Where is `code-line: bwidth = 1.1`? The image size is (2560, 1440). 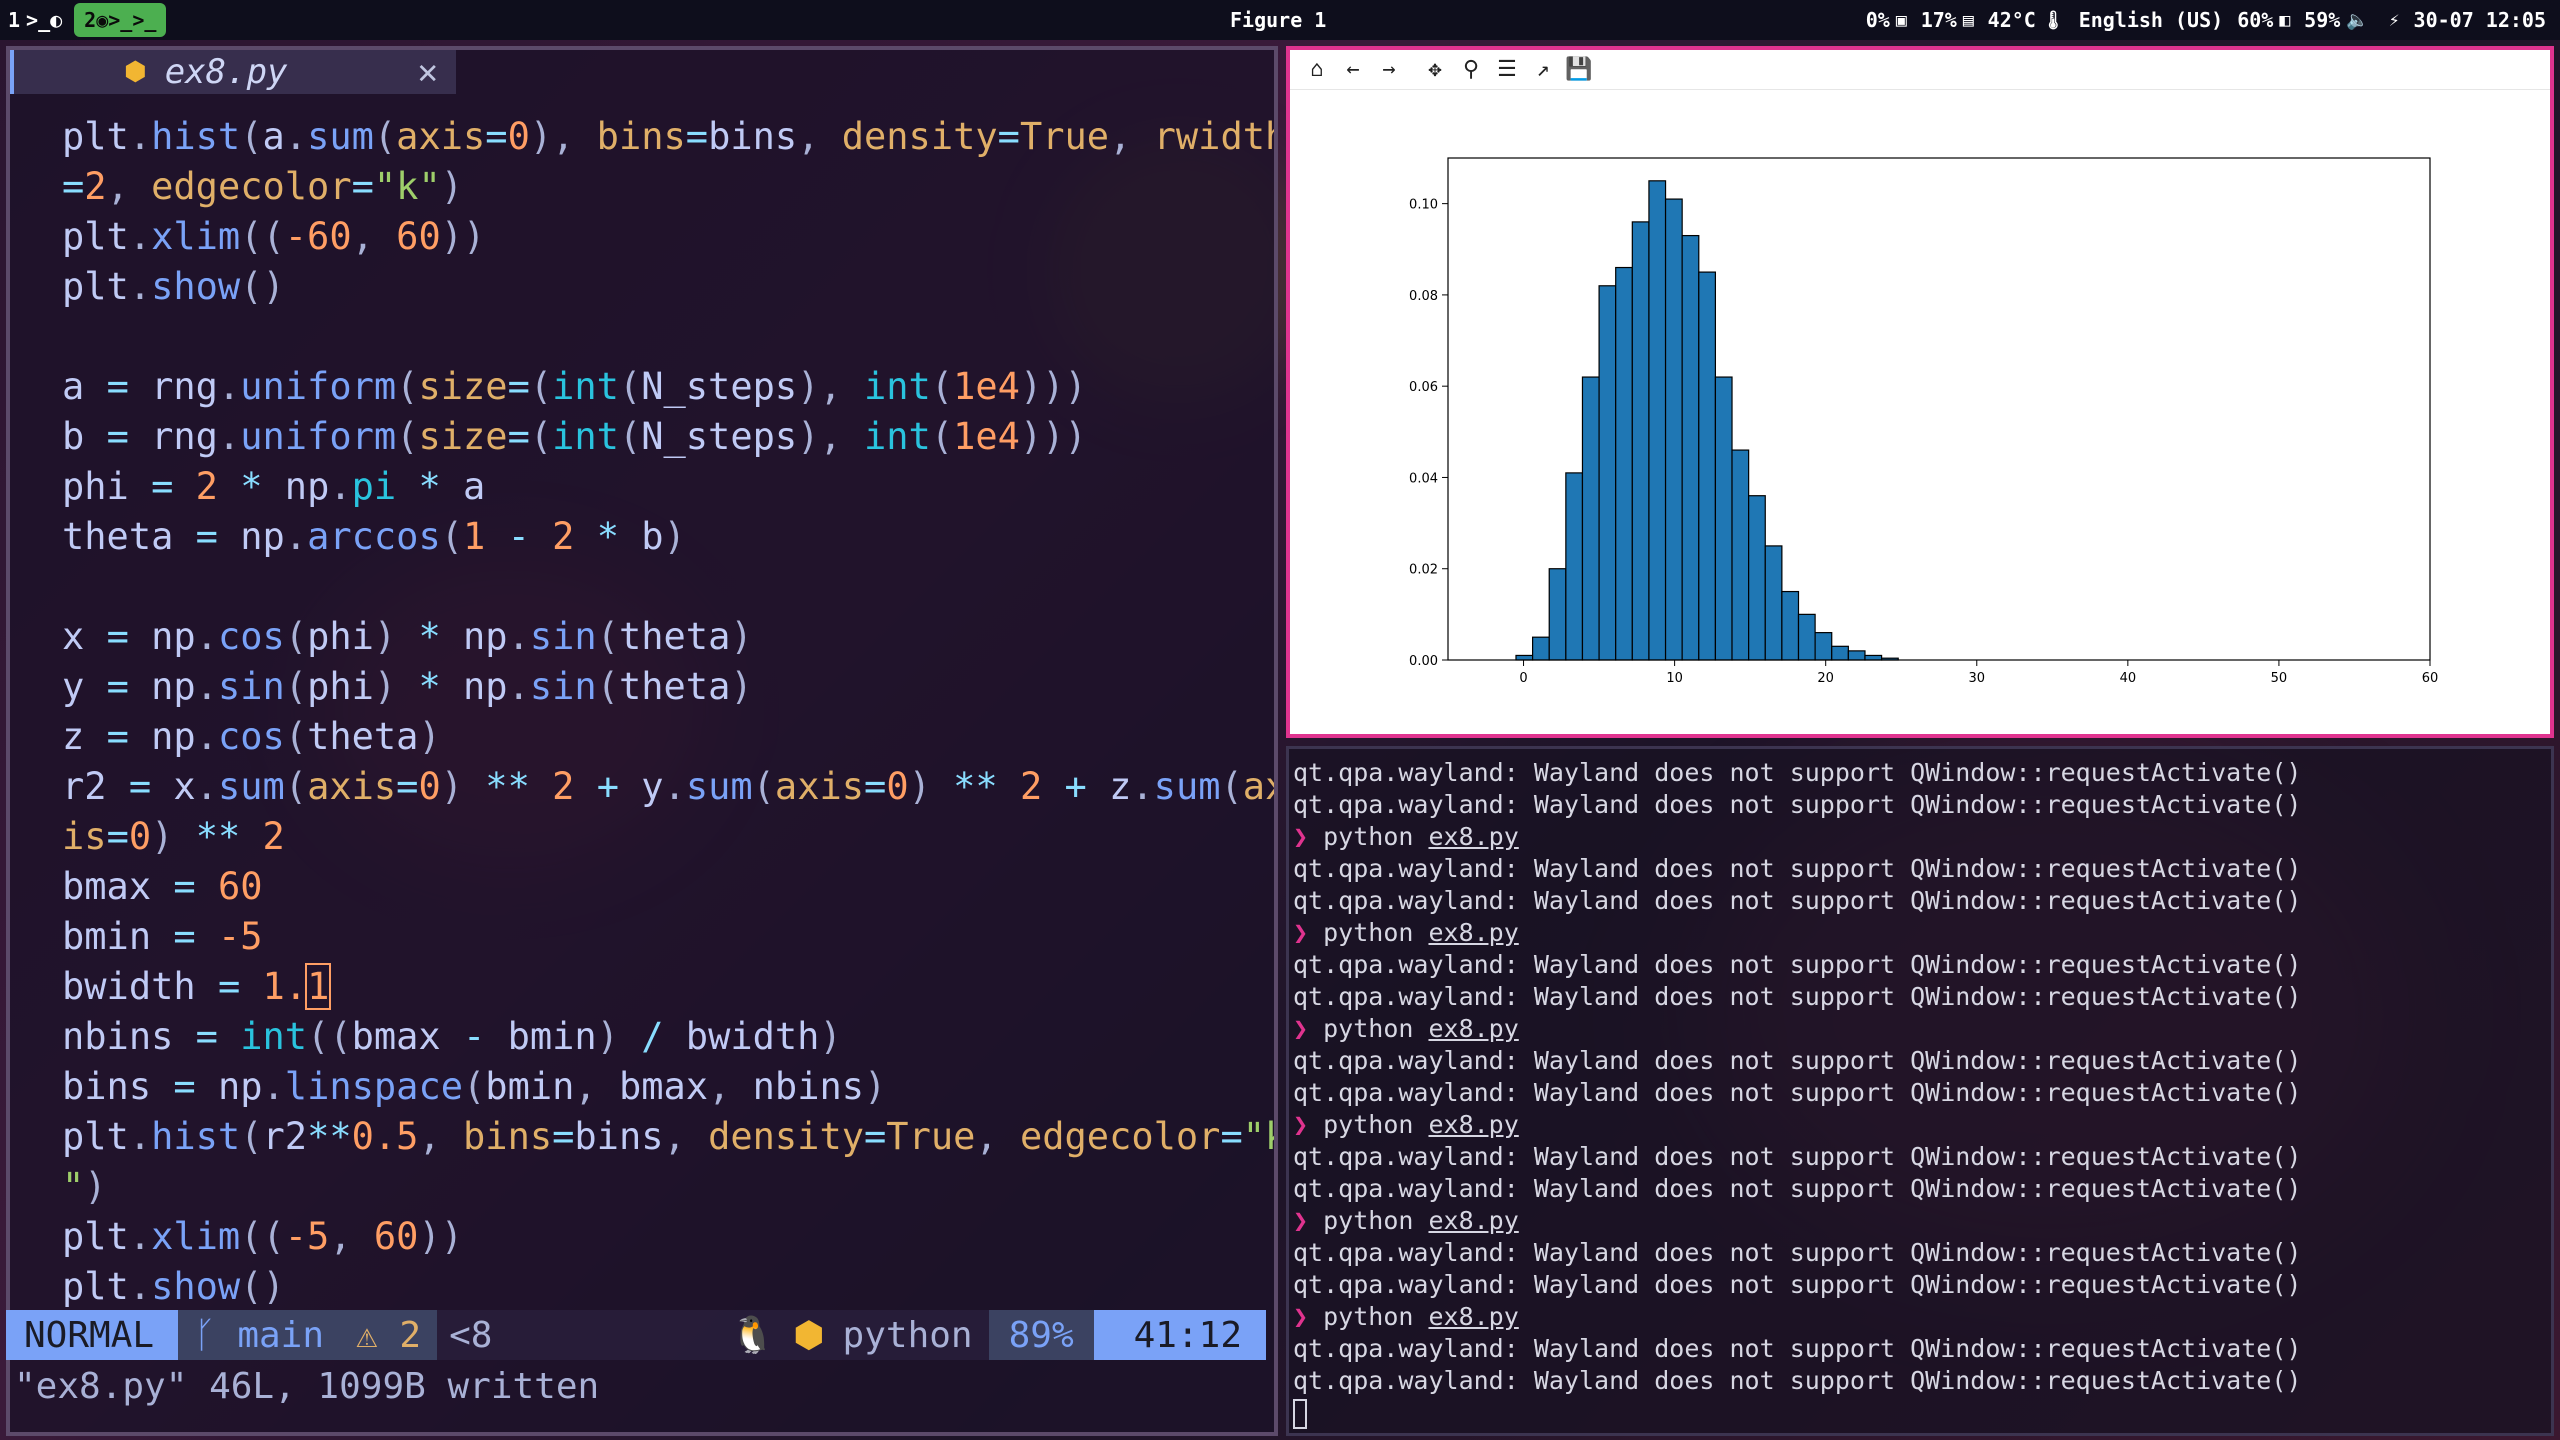 code-line: bwidth = 1.1 is located at coordinates (668, 987).